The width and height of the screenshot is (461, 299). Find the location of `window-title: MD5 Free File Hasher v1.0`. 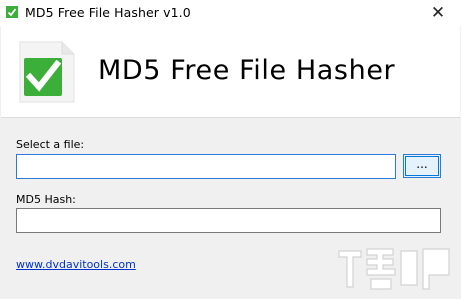

window-title: MD5 Free File Hasher v1.0 is located at coordinates (108, 12).